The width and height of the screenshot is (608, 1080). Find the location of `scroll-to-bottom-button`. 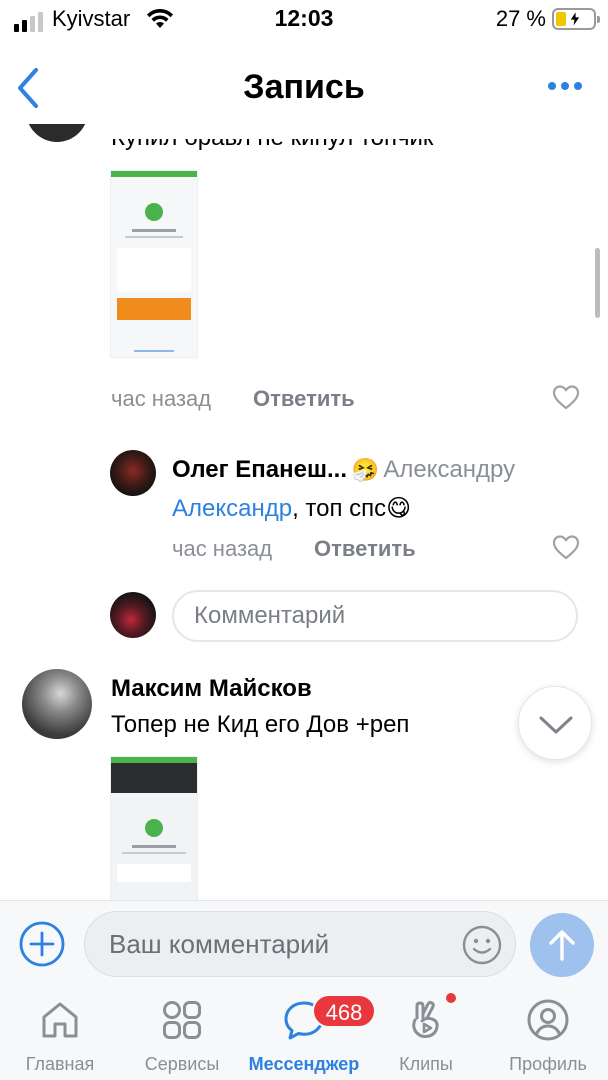

scroll-to-bottom-button is located at coordinates (555, 723).